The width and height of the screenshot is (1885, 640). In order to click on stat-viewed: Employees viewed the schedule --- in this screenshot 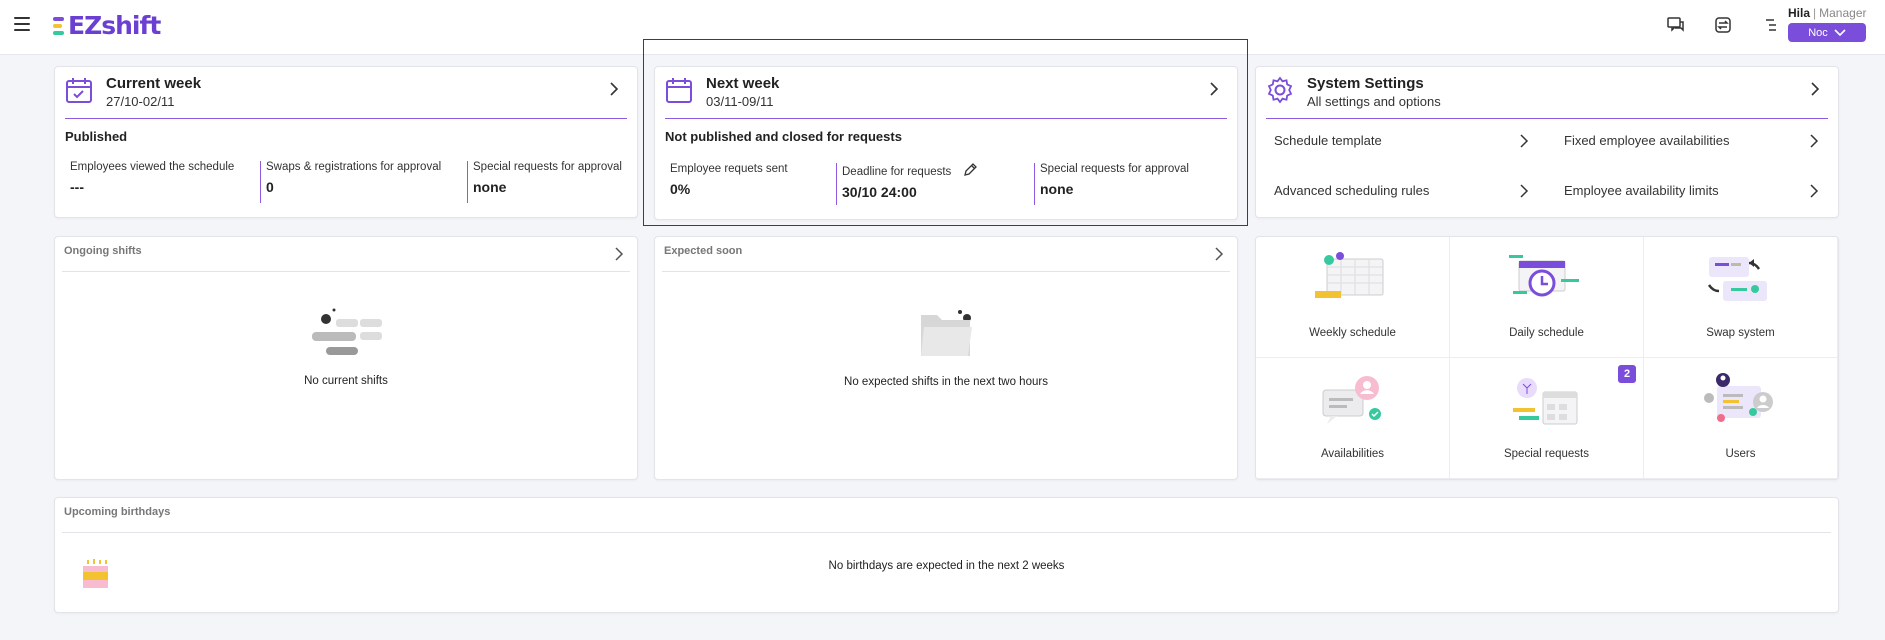, I will do `click(162, 182)`.